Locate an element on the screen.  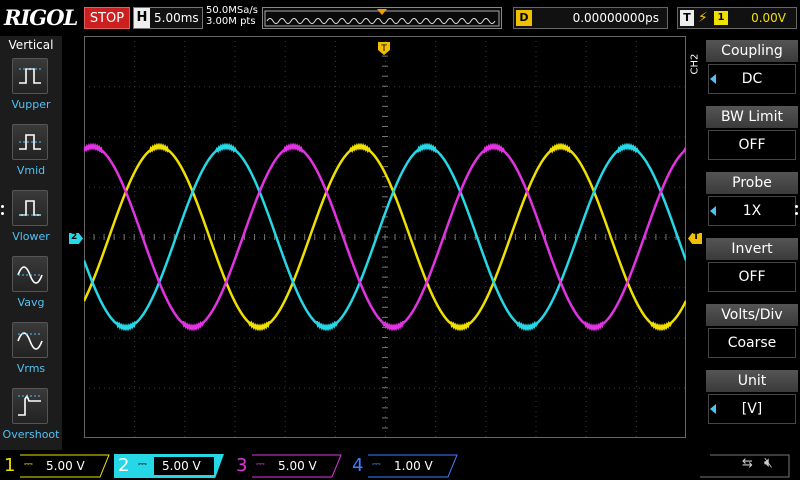
vlower-label: Vlower is located at coordinates (31, 236).